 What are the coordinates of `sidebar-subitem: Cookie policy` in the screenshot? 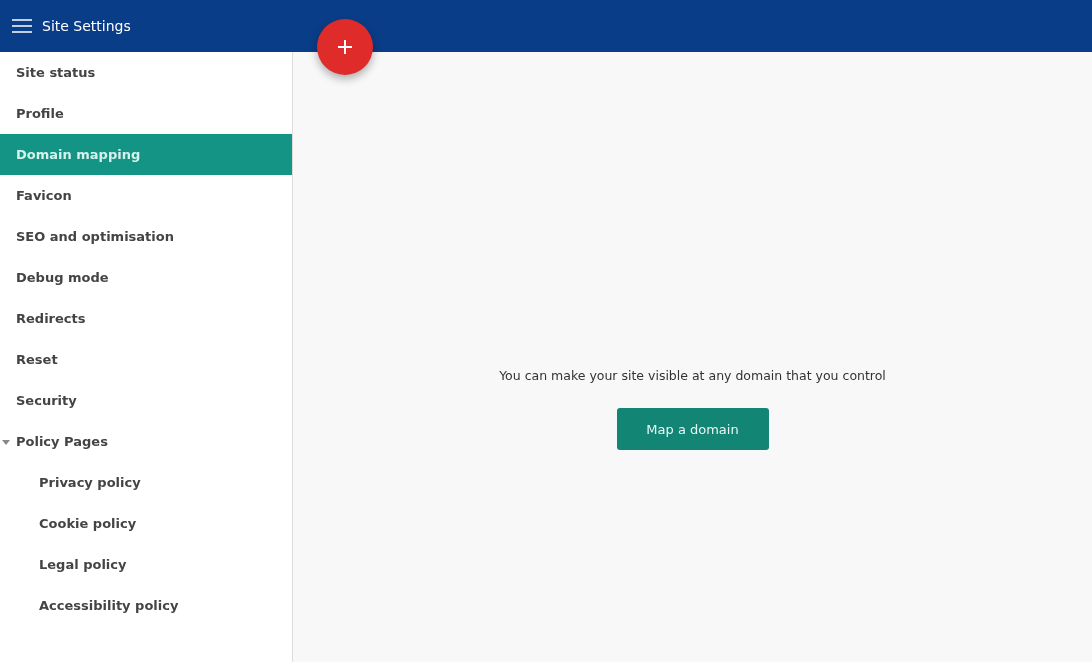 It's located at (146, 523).